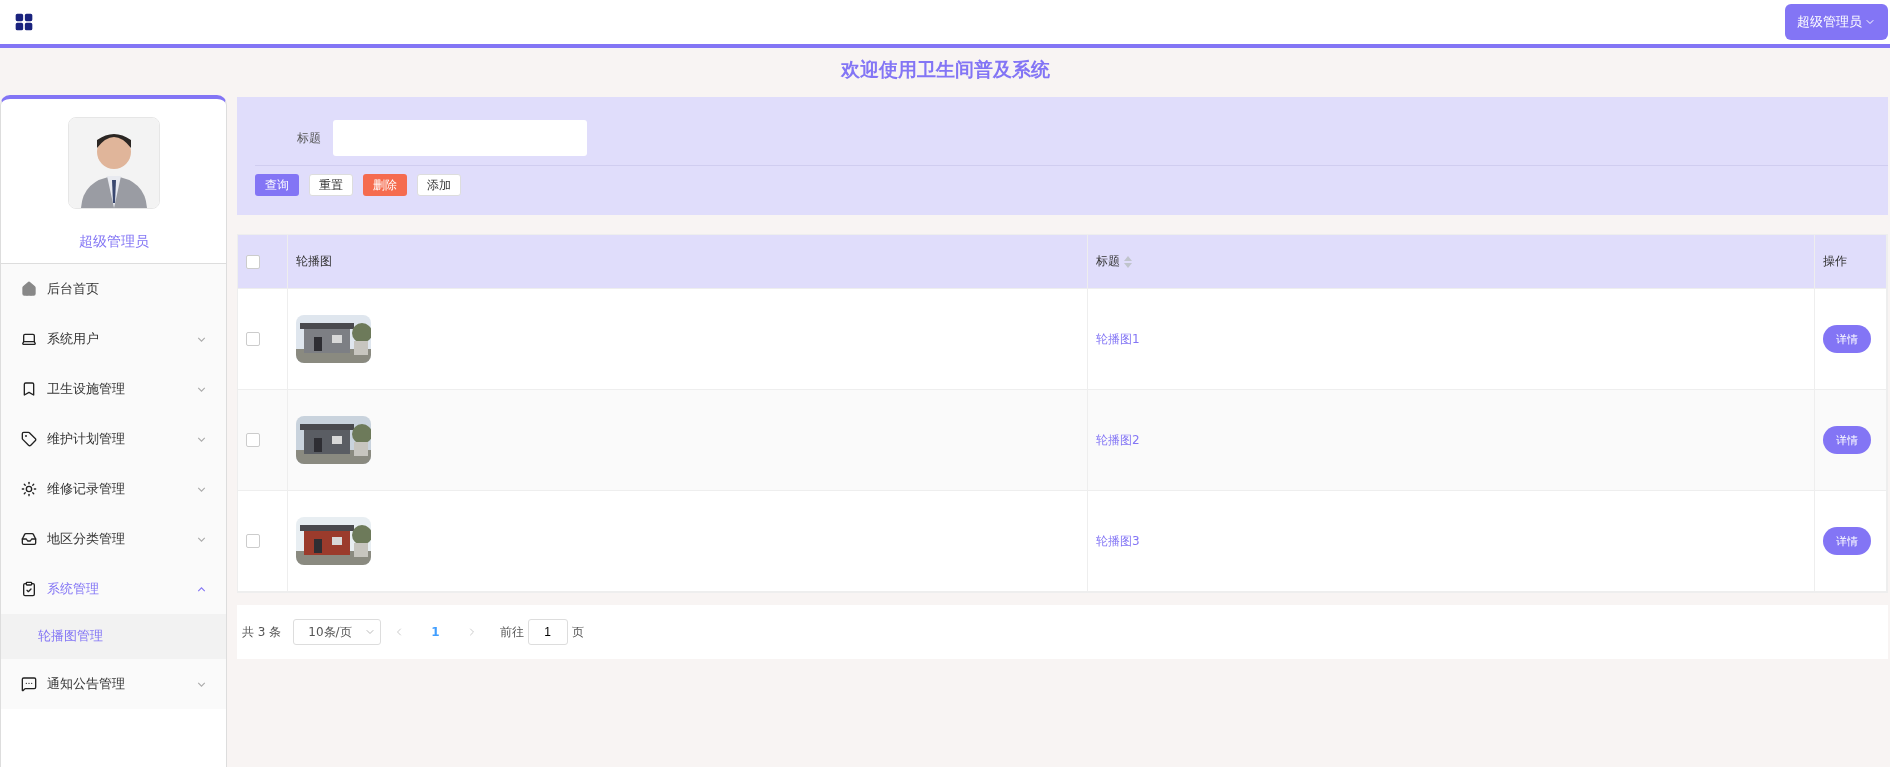  What do you see at coordinates (262, 632) in the screenshot?
I see `total-count: 共 3 条` at bounding box center [262, 632].